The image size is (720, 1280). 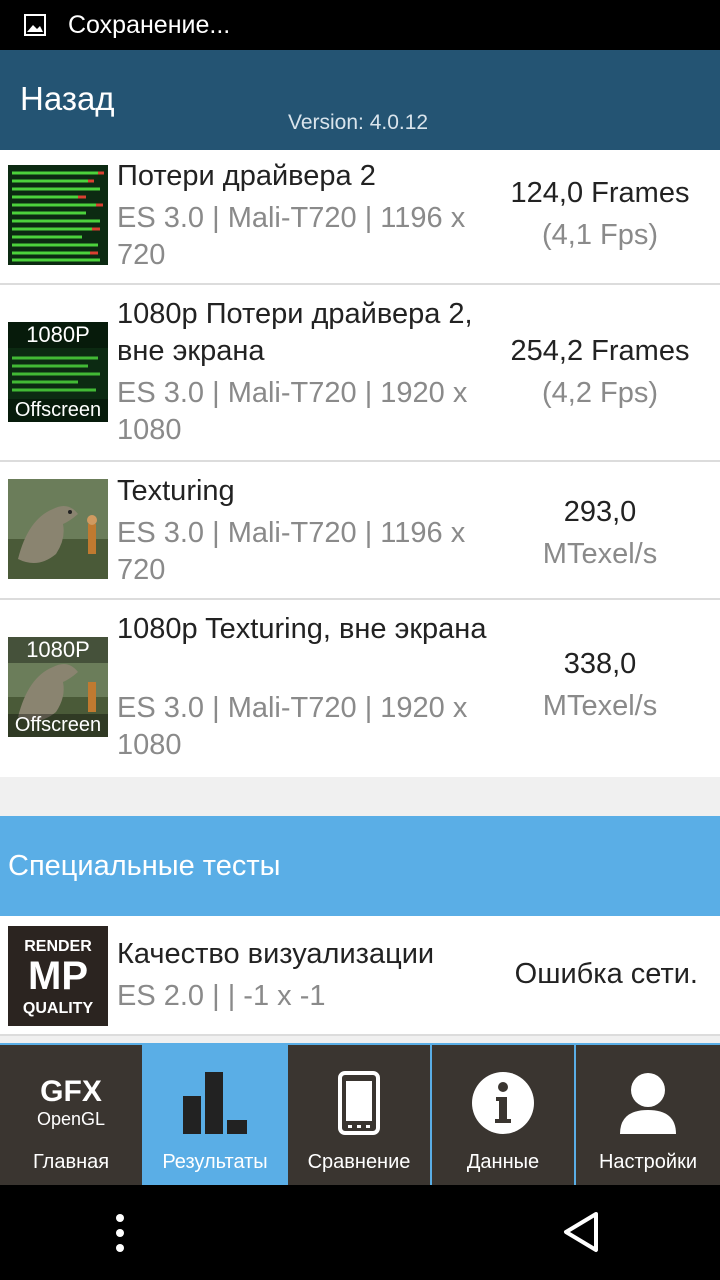 I want to click on system-nav-bar, so click(x=360, y=1232).